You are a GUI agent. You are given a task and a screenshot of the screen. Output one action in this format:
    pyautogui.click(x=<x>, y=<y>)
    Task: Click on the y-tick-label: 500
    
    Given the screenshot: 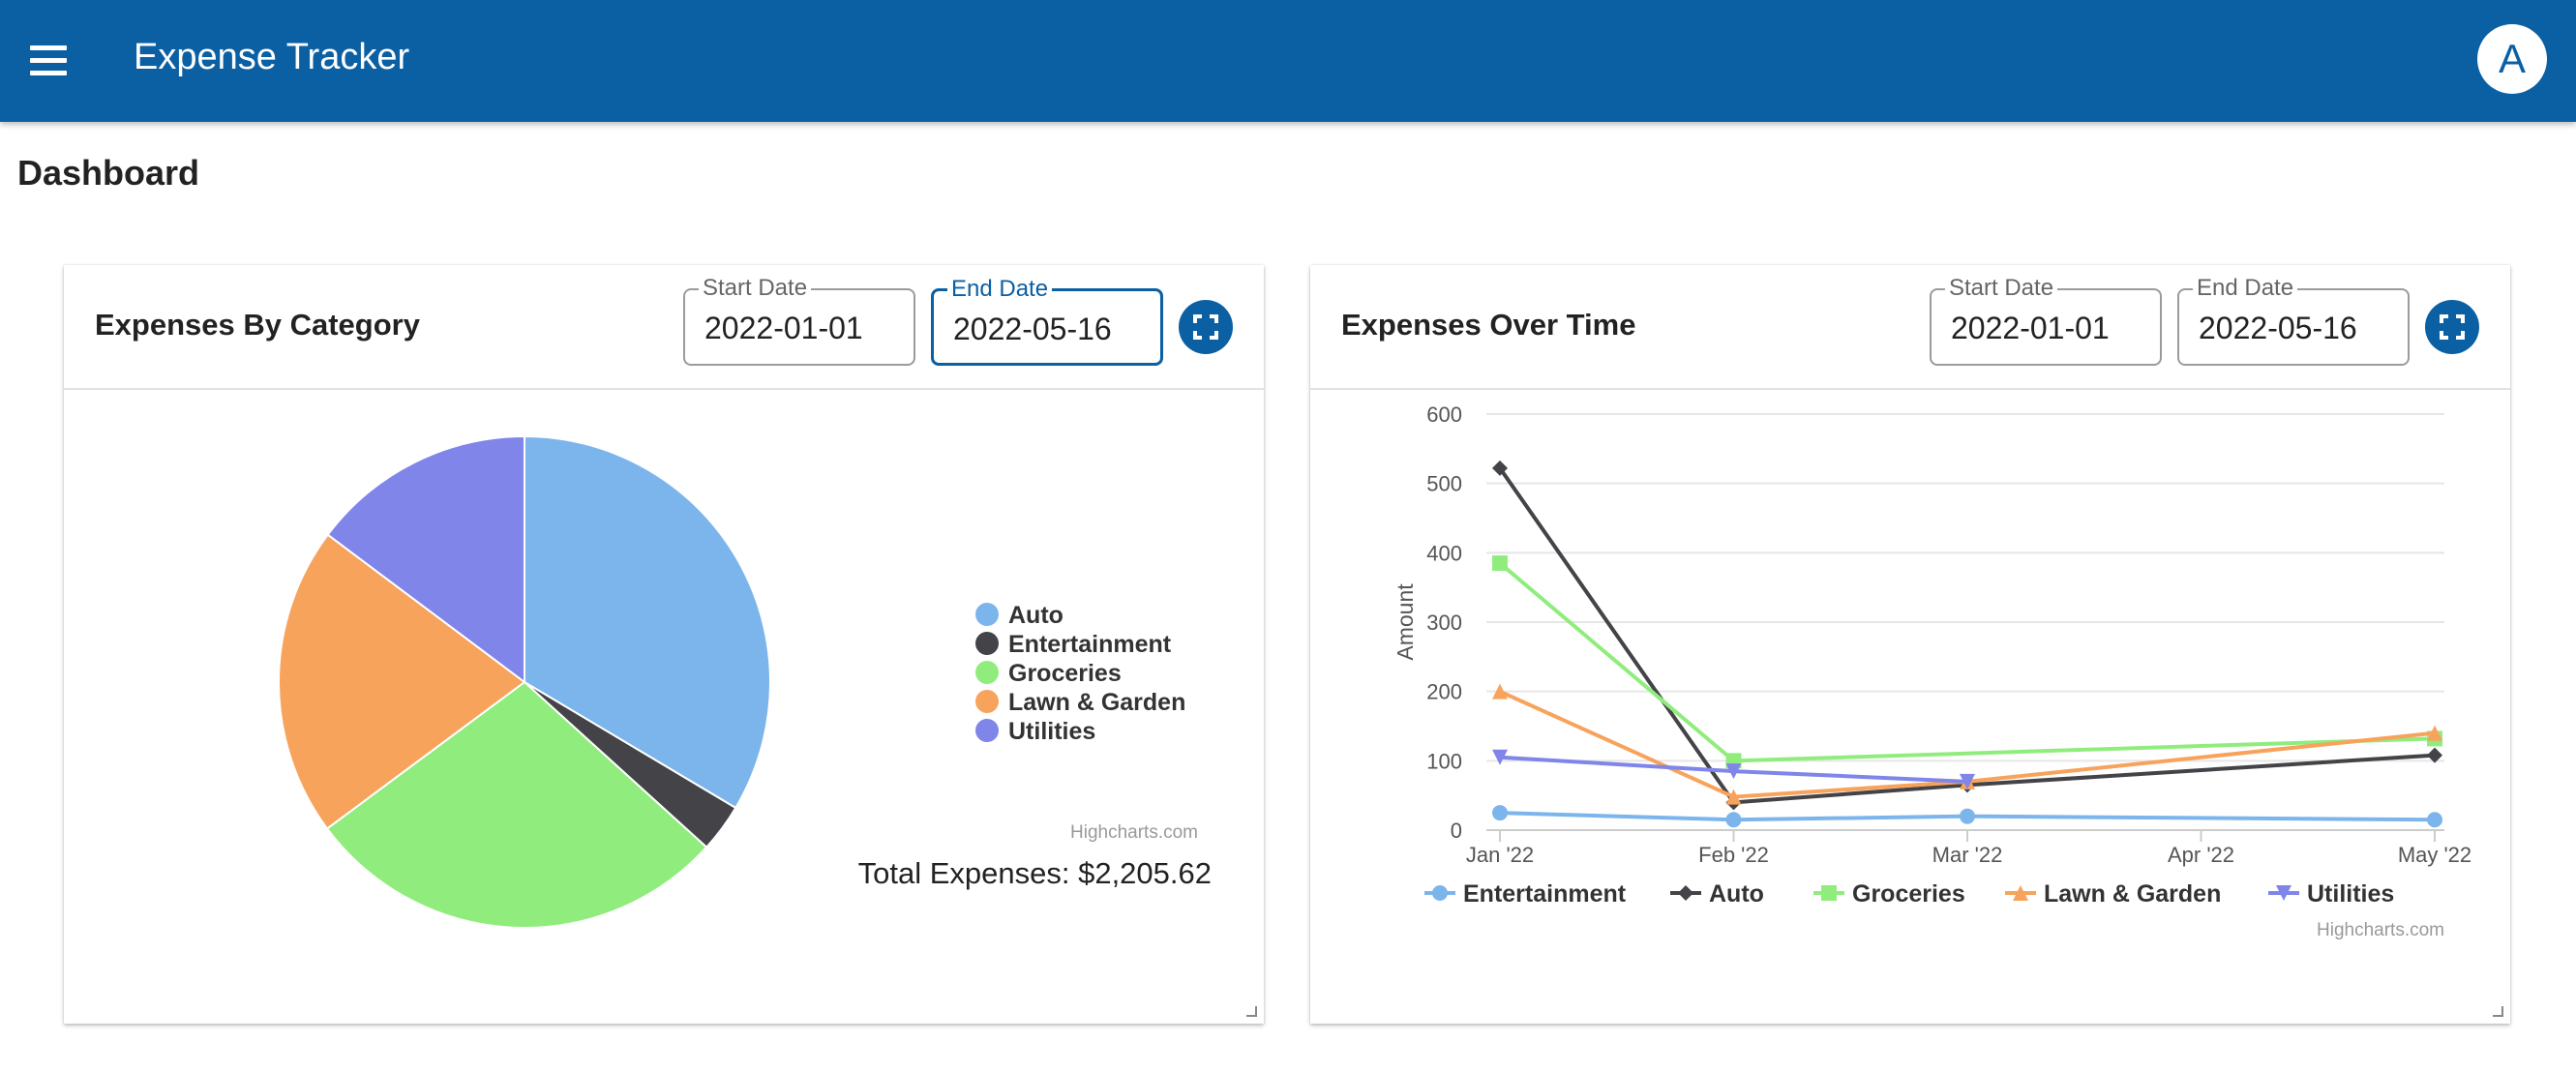 What is the action you would take?
    pyautogui.click(x=1444, y=484)
    